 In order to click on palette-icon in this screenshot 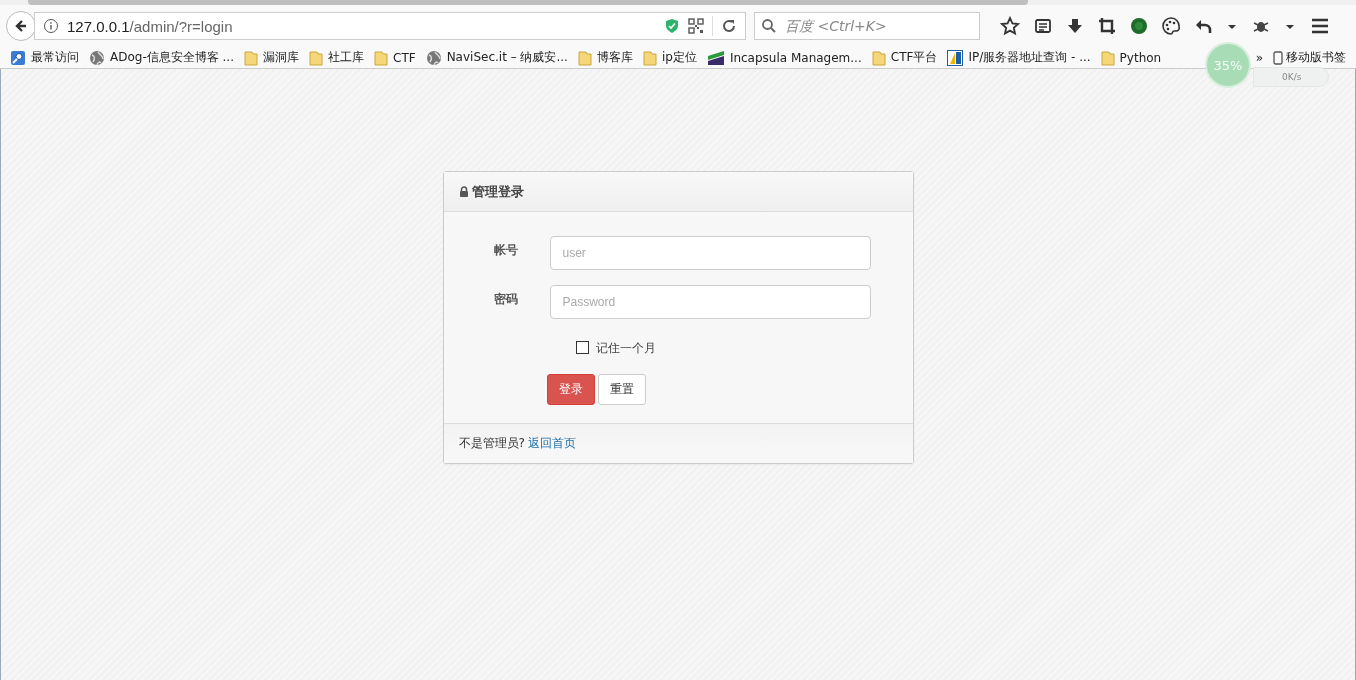, I will do `click(1171, 26)`.